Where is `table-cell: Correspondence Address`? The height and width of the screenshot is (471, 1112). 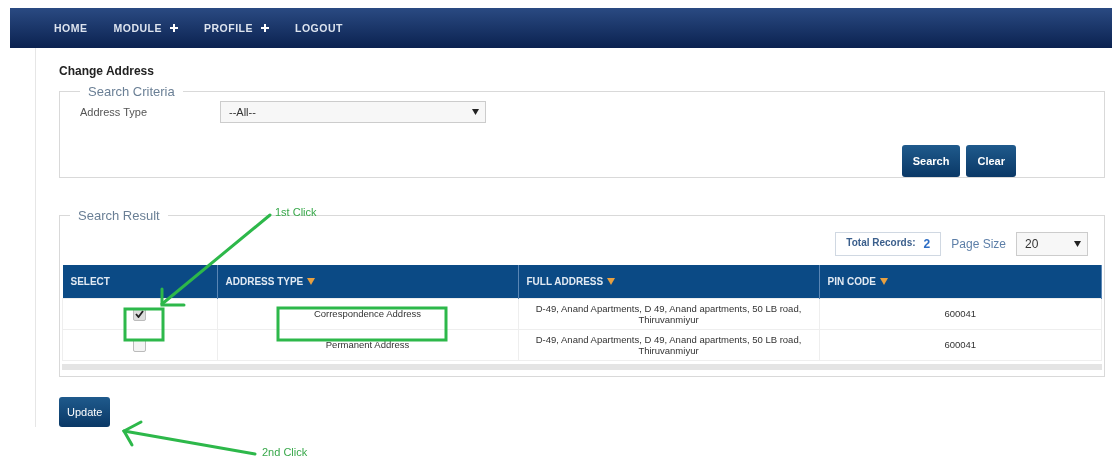 table-cell: Correspondence Address is located at coordinates (367, 314).